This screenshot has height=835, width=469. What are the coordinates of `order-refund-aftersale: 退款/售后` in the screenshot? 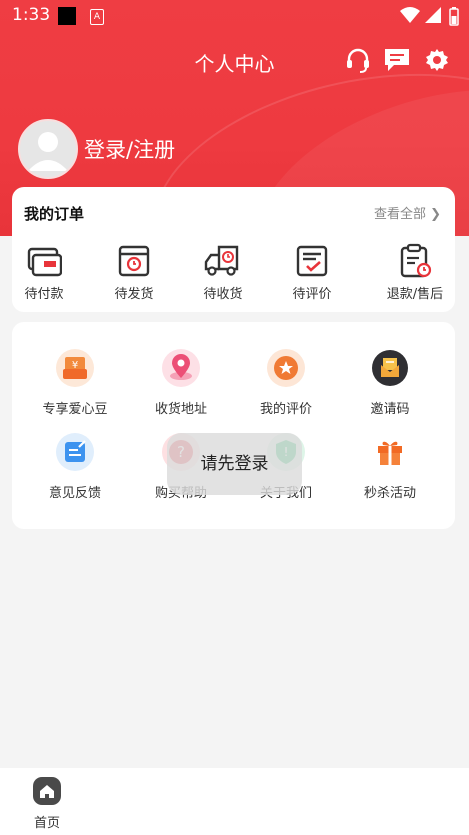 It's located at (415, 272).